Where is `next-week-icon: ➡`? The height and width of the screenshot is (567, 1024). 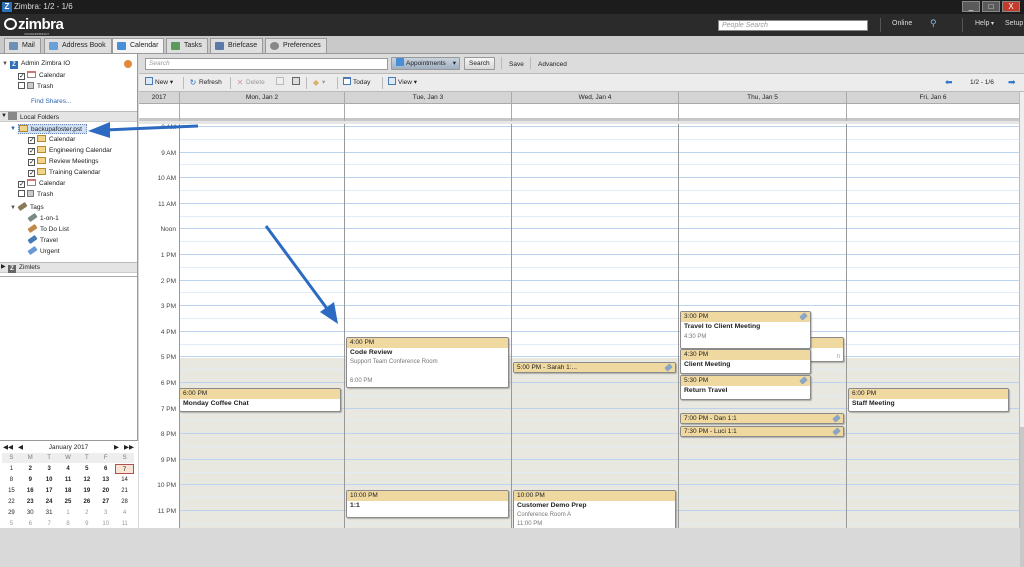
next-week-icon: ➡ is located at coordinates (1012, 82).